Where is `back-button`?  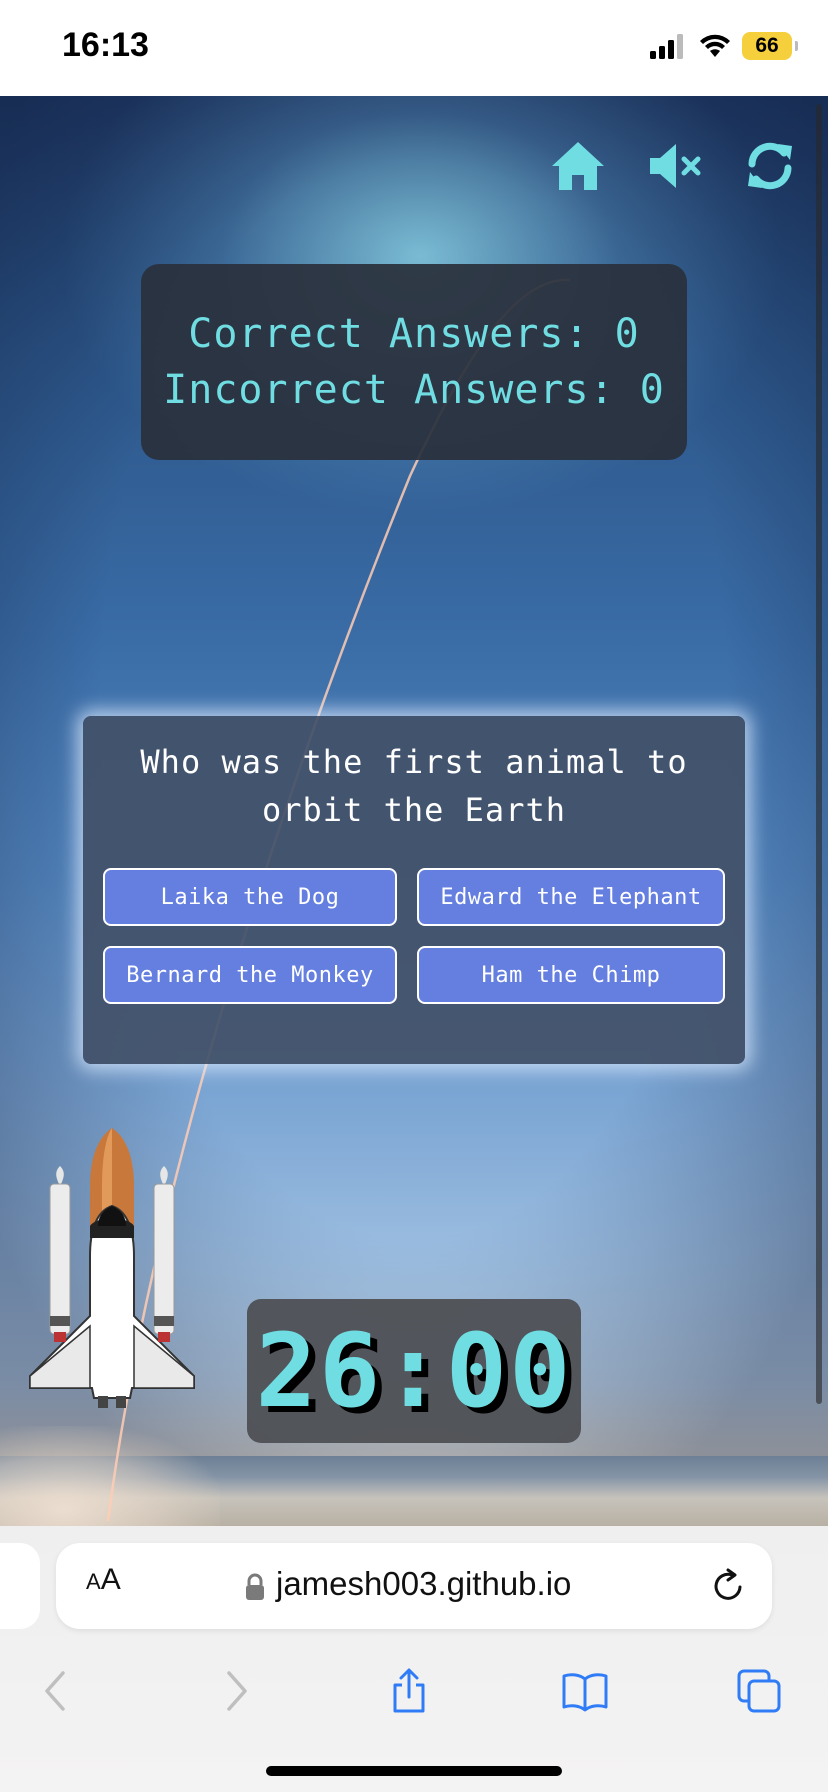
back-button is located at coordinates (57, 1691).